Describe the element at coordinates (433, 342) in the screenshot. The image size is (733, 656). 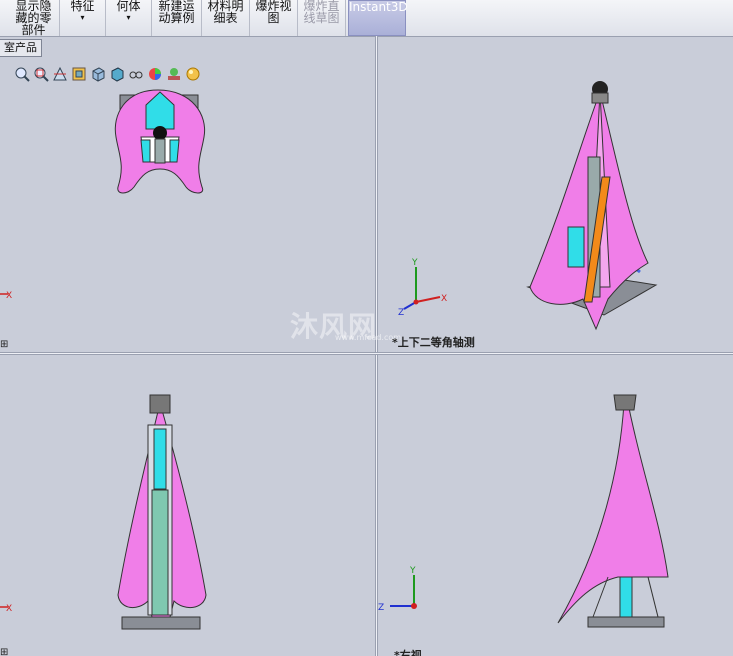
I see `view-name-label: *上下二等角轴测` at that location.